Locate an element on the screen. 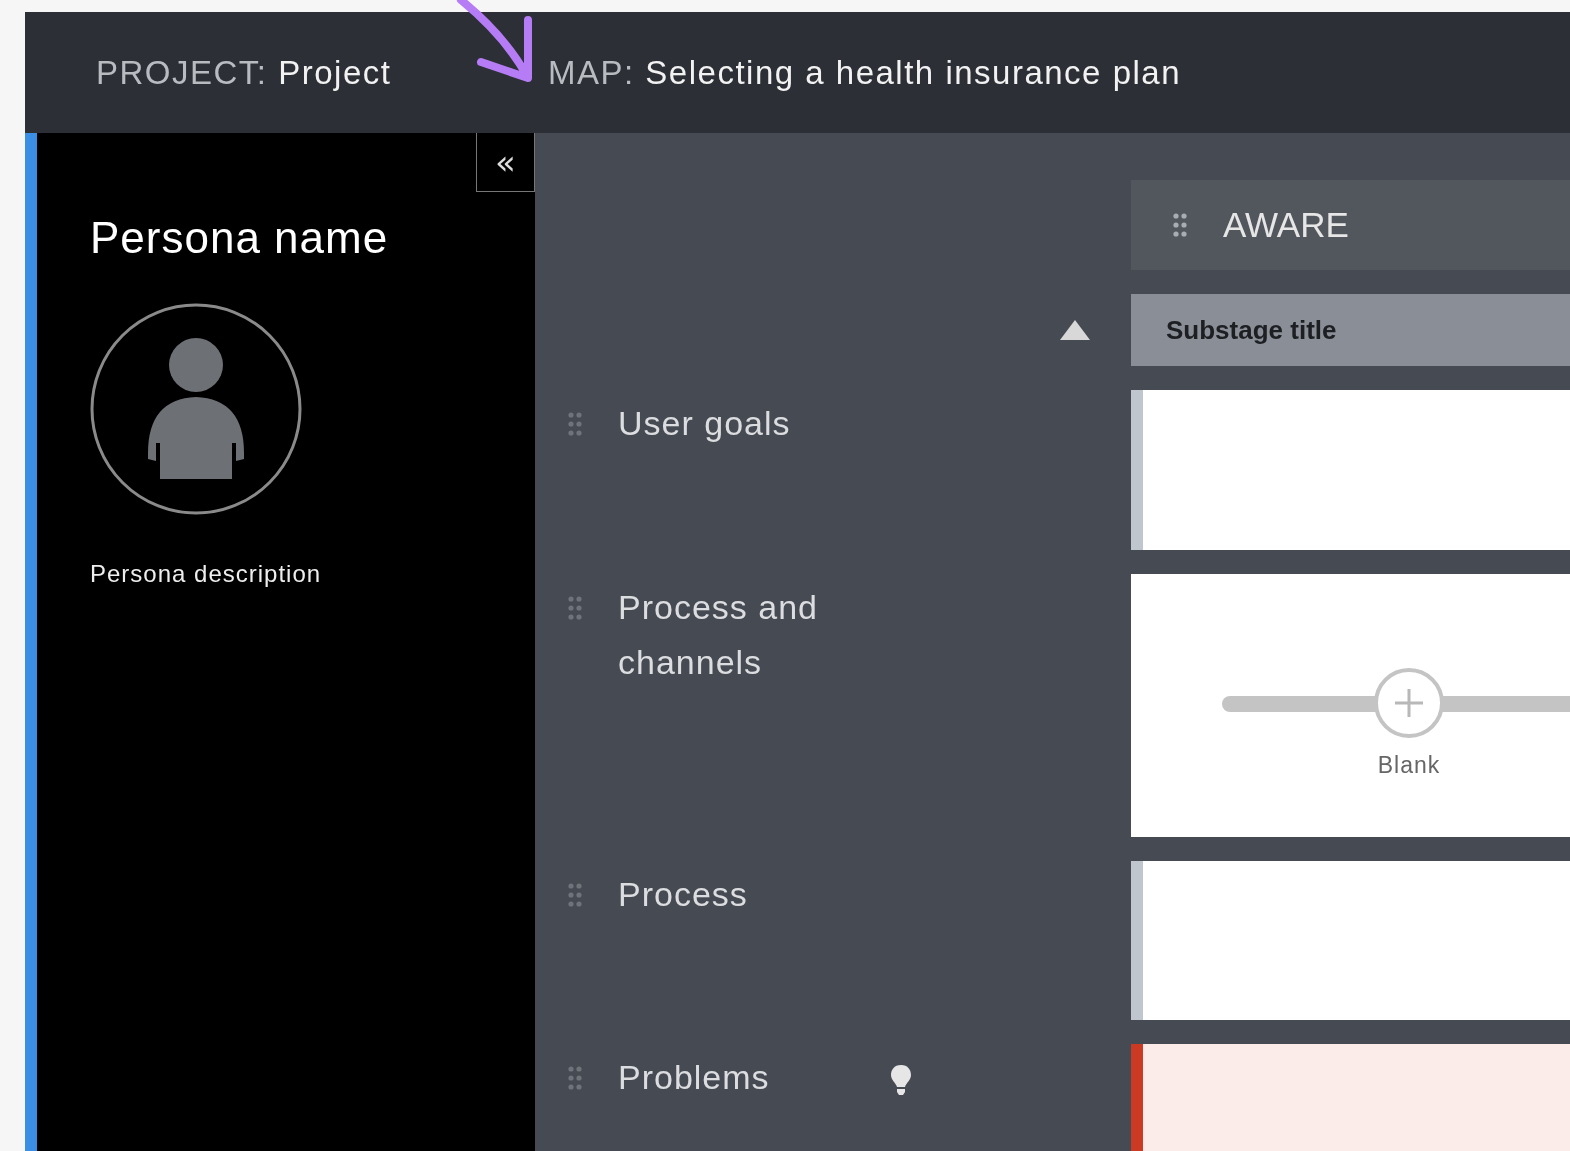  collapse-triangle-icon is located at coordinates (1075, 330).